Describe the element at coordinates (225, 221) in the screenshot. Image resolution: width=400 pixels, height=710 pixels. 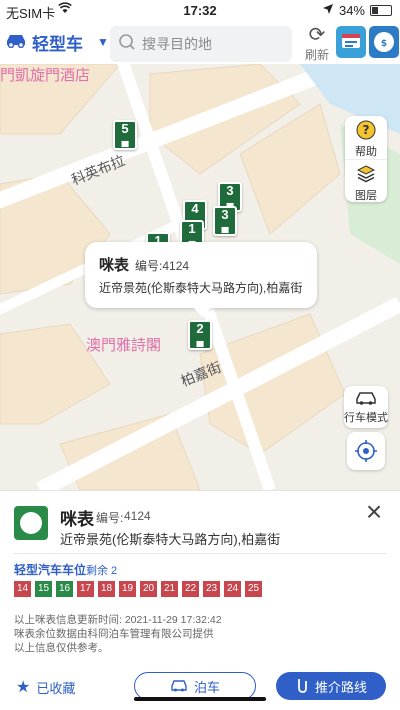
I see `parking-marker: 3 ▄` at that location.